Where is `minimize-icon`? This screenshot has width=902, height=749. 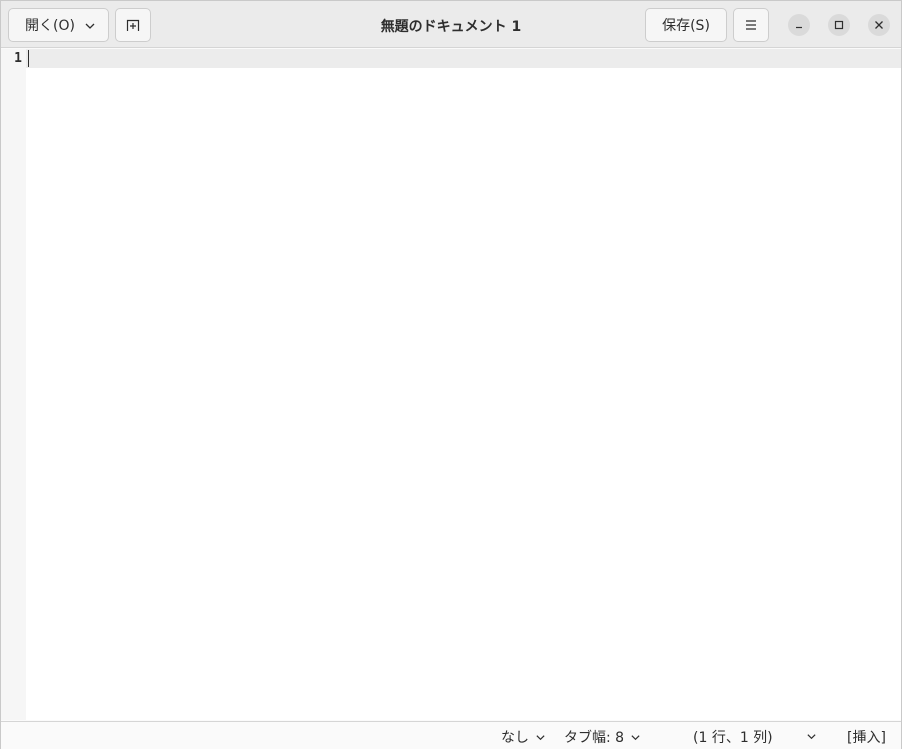 minimize-icon is located at coordinates (799, 27).